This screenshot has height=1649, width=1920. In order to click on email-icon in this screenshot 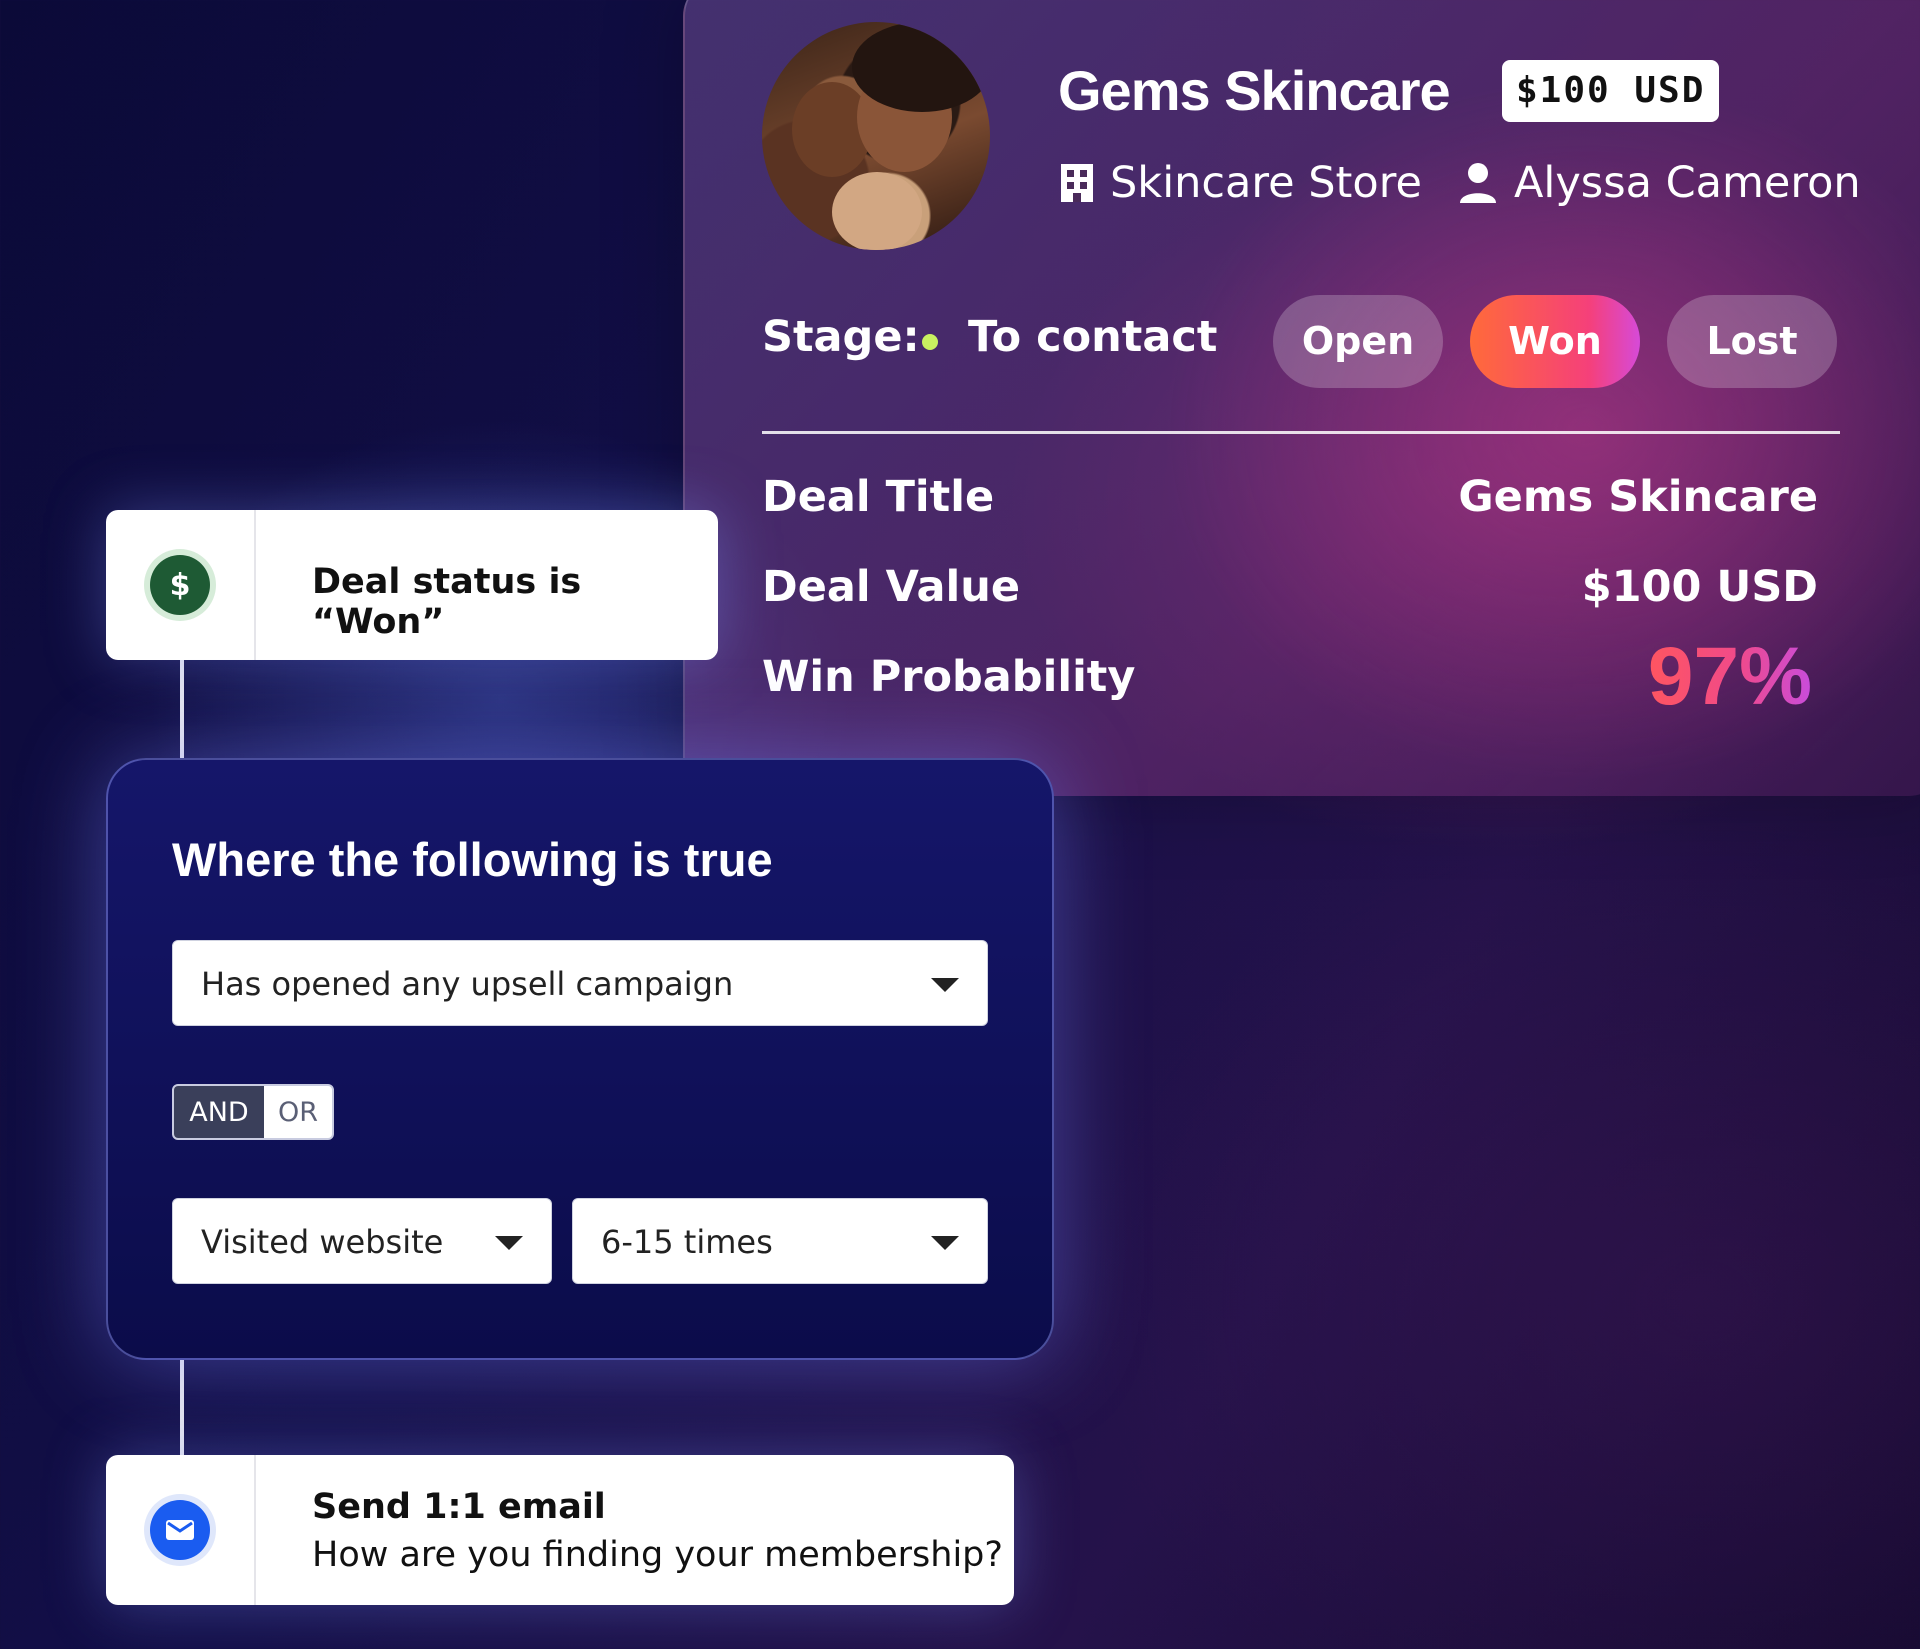, I will do `click(180, 1530)`.